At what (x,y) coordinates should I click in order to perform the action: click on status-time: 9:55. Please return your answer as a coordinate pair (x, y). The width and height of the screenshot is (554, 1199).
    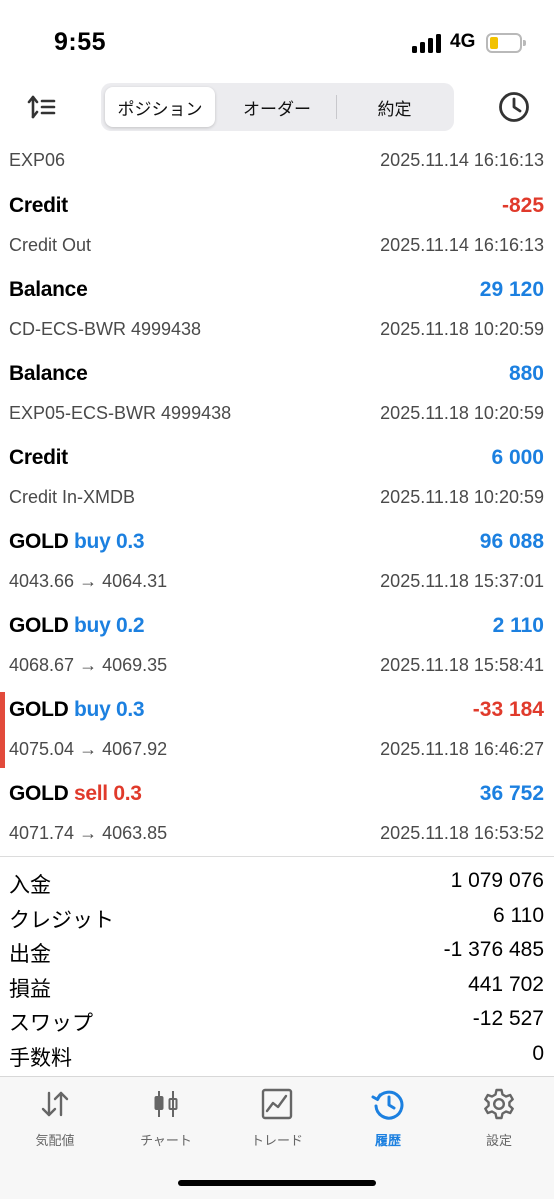
    Looking at the image, I should click on (80, 42).